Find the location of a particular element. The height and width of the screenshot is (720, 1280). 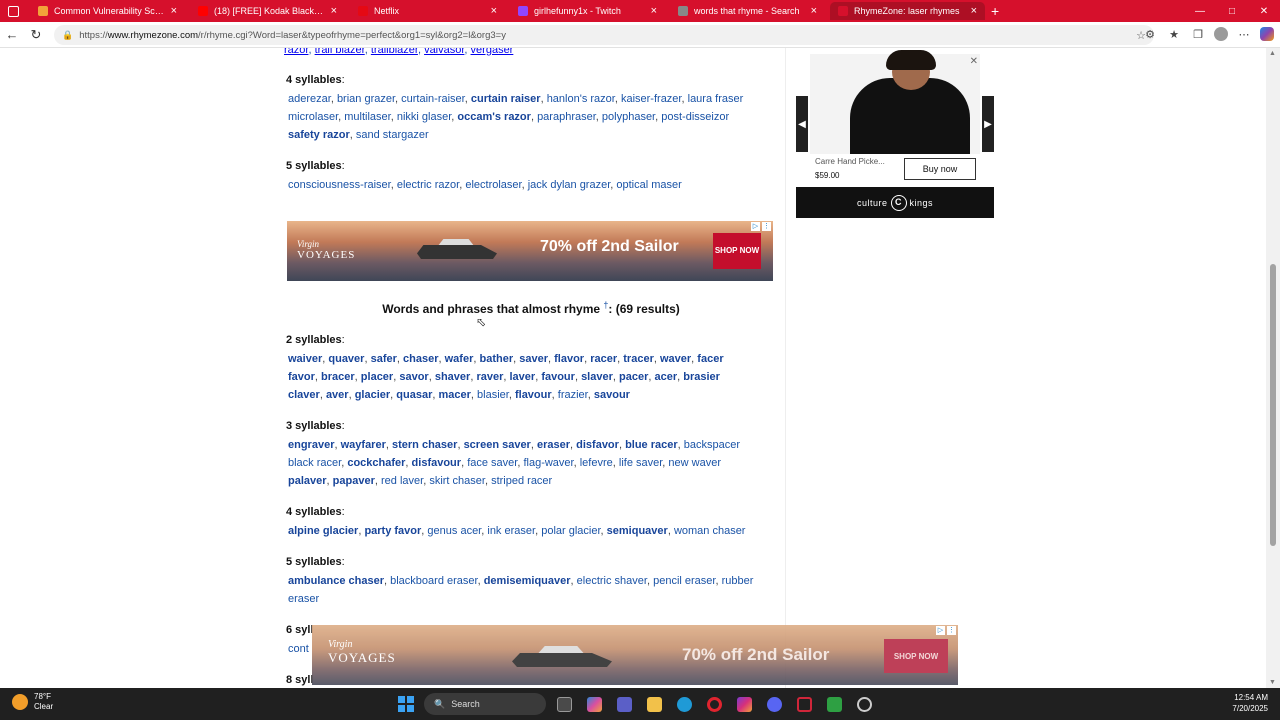

word-link: optical maser is located at coordinates (648, 185).